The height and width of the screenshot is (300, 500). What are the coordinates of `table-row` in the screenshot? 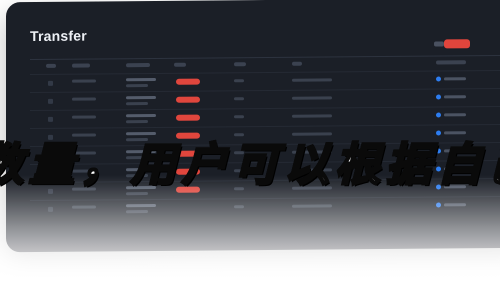 It's located at (265, 207).